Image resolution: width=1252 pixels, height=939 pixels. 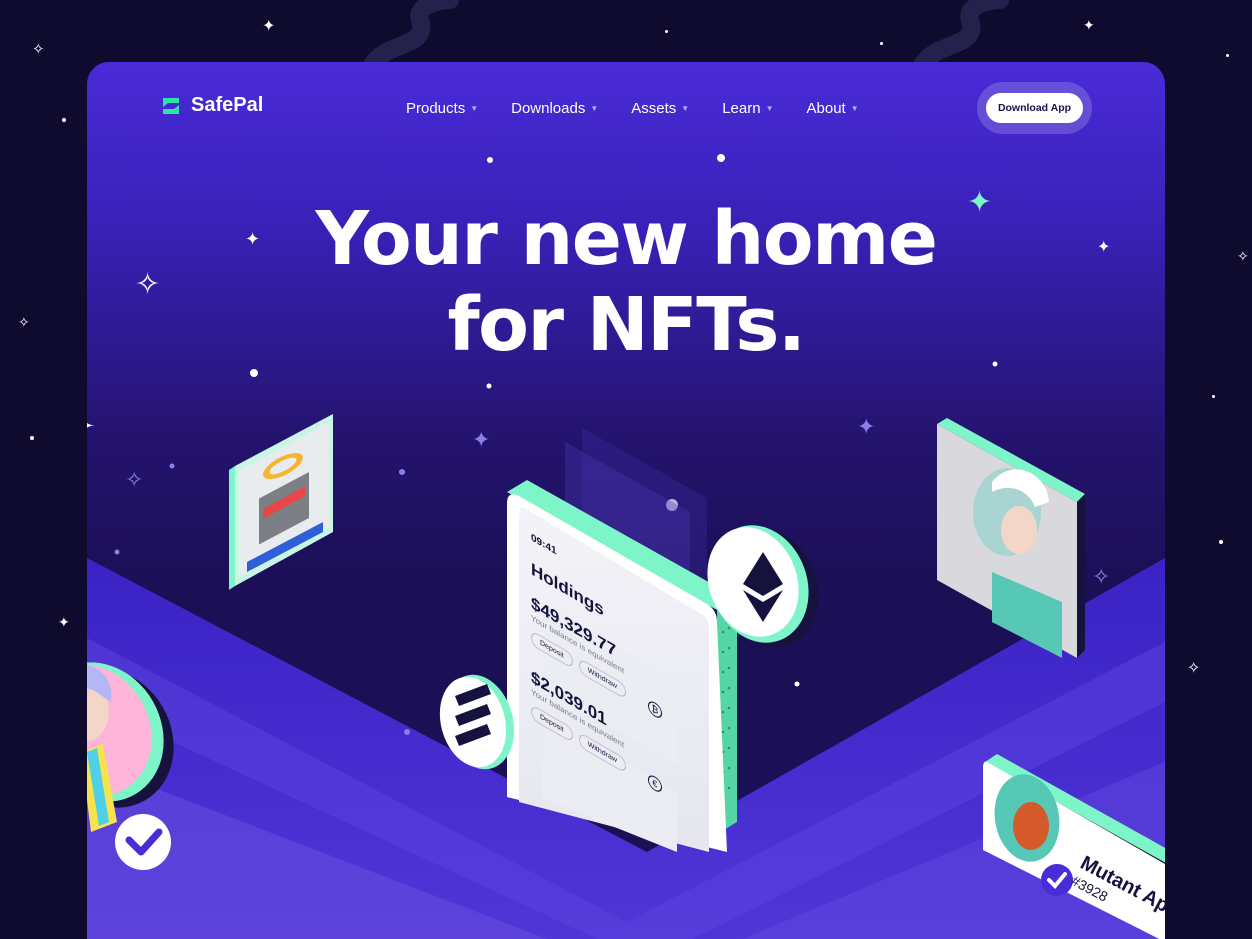 I want to click on brand-logo: SafePal, so click(x=211, y=105).